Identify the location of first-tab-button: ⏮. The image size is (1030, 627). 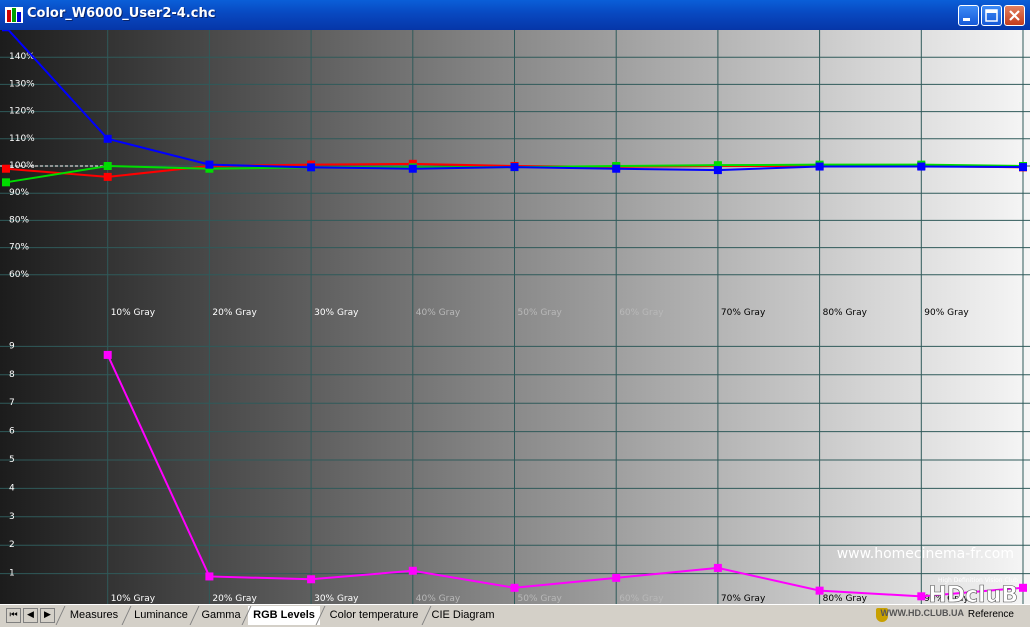
(13, 615).